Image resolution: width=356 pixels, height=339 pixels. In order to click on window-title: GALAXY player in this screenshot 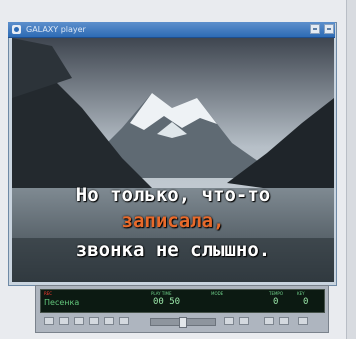, I will do `click(56, 29)`.